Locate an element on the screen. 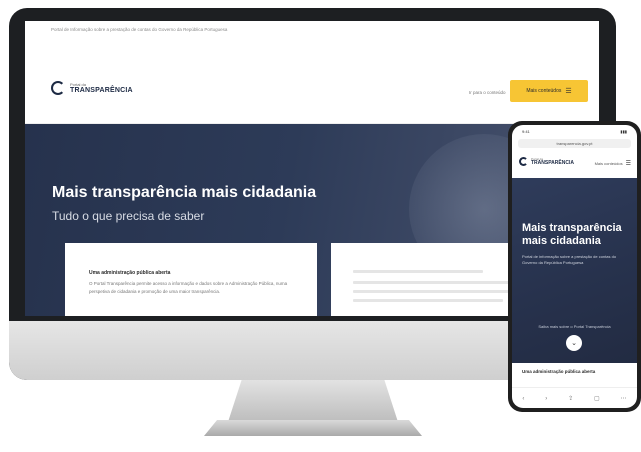 The image size is (641, 452). logo-text: Portal da TRANSPARÊNCIA is located at coordinates (101, 88).